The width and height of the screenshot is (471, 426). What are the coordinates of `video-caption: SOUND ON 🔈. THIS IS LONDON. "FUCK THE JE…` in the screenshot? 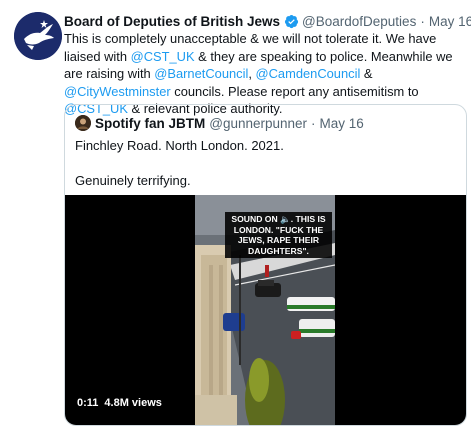 It's located at (278, 235).